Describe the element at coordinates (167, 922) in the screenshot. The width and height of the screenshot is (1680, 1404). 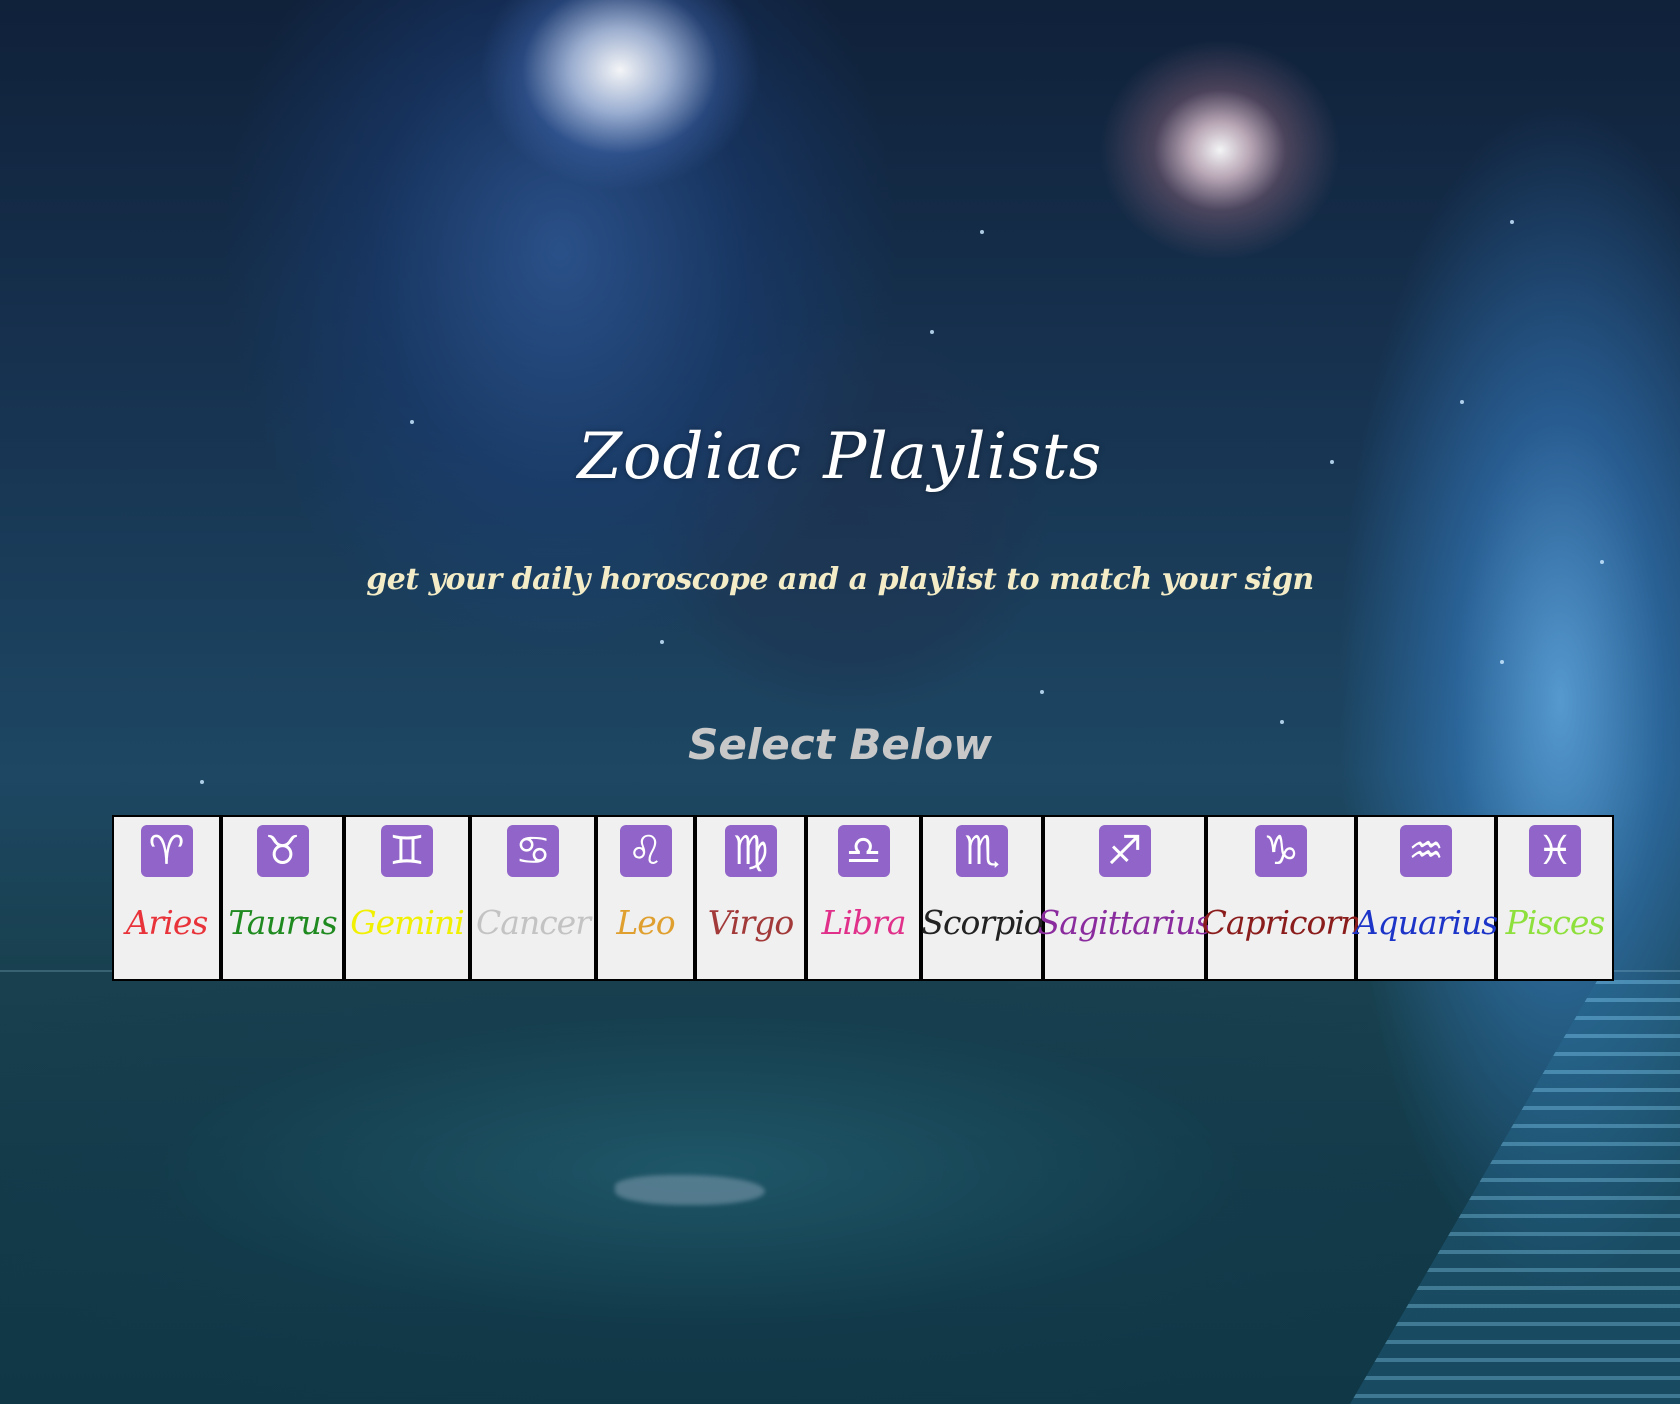
I see `sign-label-aries: Aries` at that location.